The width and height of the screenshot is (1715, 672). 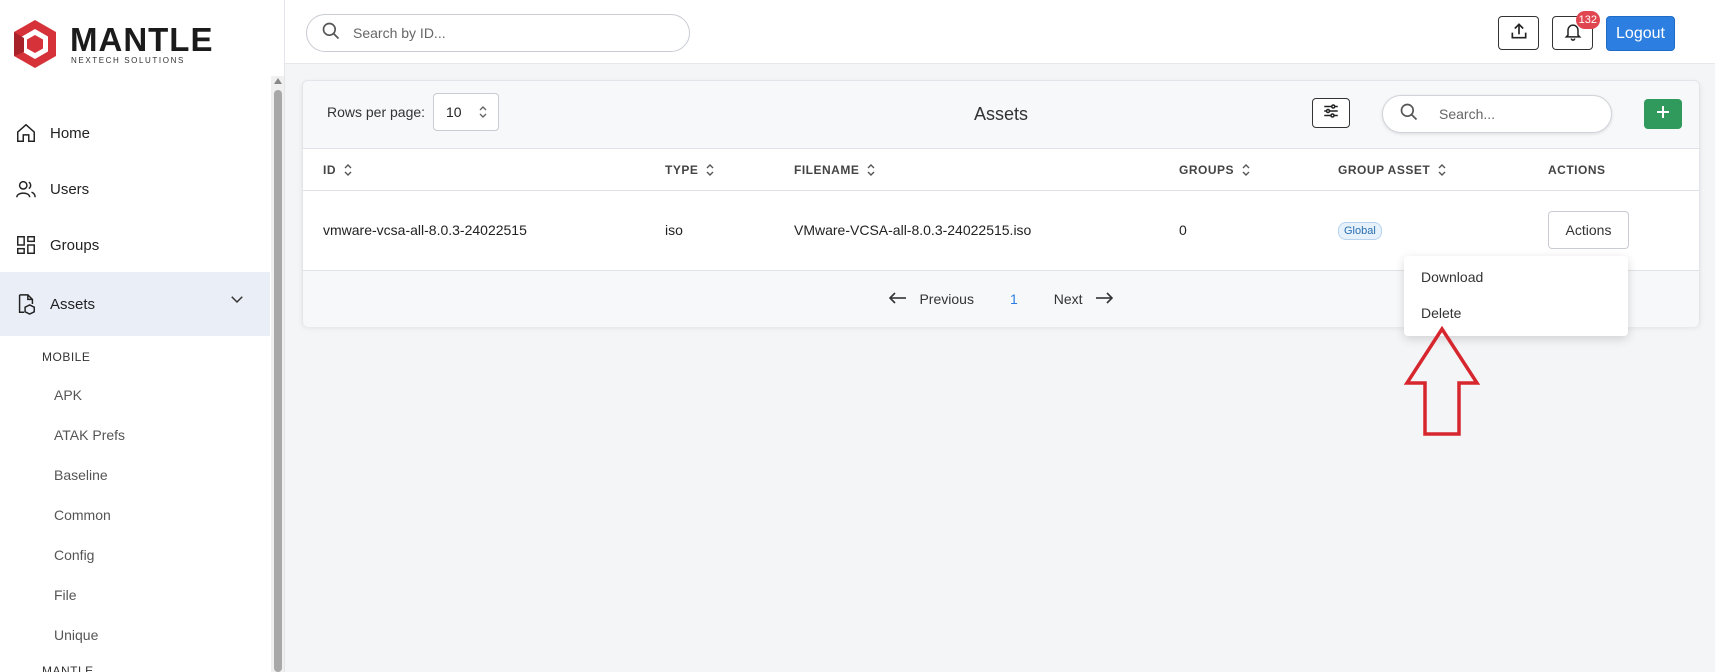 What do you see at coordinates (26, 133) in the screenshot?
I see `home-icon` at bounding box center [26, 133].